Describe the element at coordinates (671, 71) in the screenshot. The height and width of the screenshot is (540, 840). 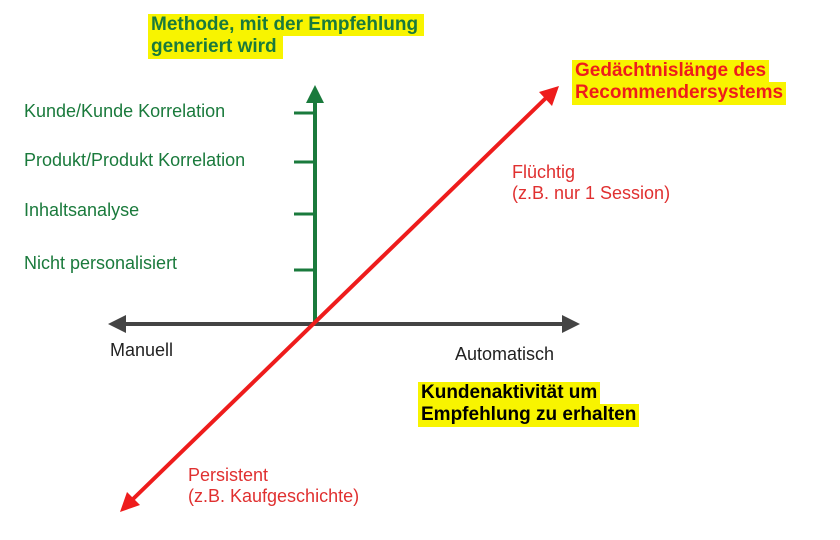
I see `z-axis-title-line1: Gedächtnislänge des` at that location.